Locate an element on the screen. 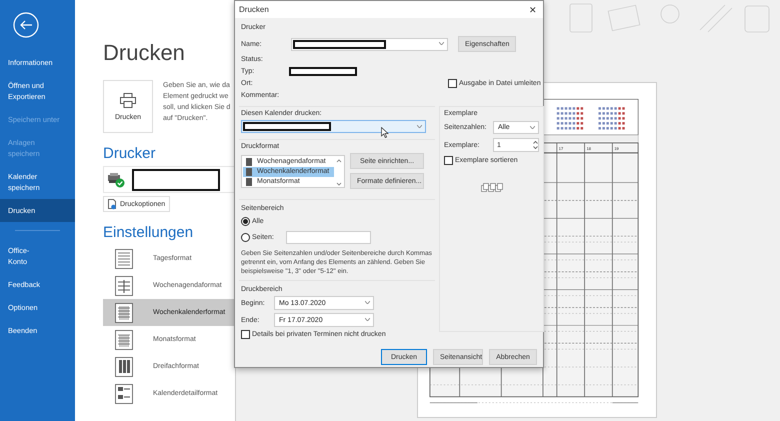  printer-icon is located at coordinates (128, 100).